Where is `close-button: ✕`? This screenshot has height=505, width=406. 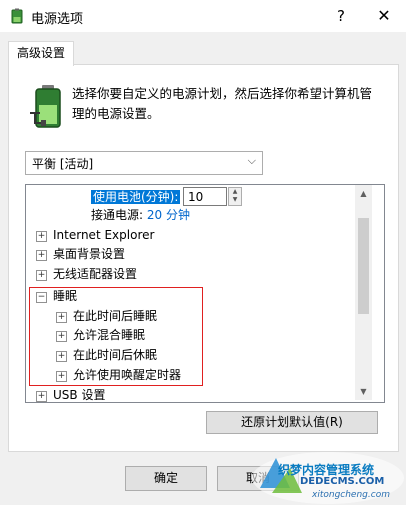 close-button: ✕ is located at coordinates (384, 16).